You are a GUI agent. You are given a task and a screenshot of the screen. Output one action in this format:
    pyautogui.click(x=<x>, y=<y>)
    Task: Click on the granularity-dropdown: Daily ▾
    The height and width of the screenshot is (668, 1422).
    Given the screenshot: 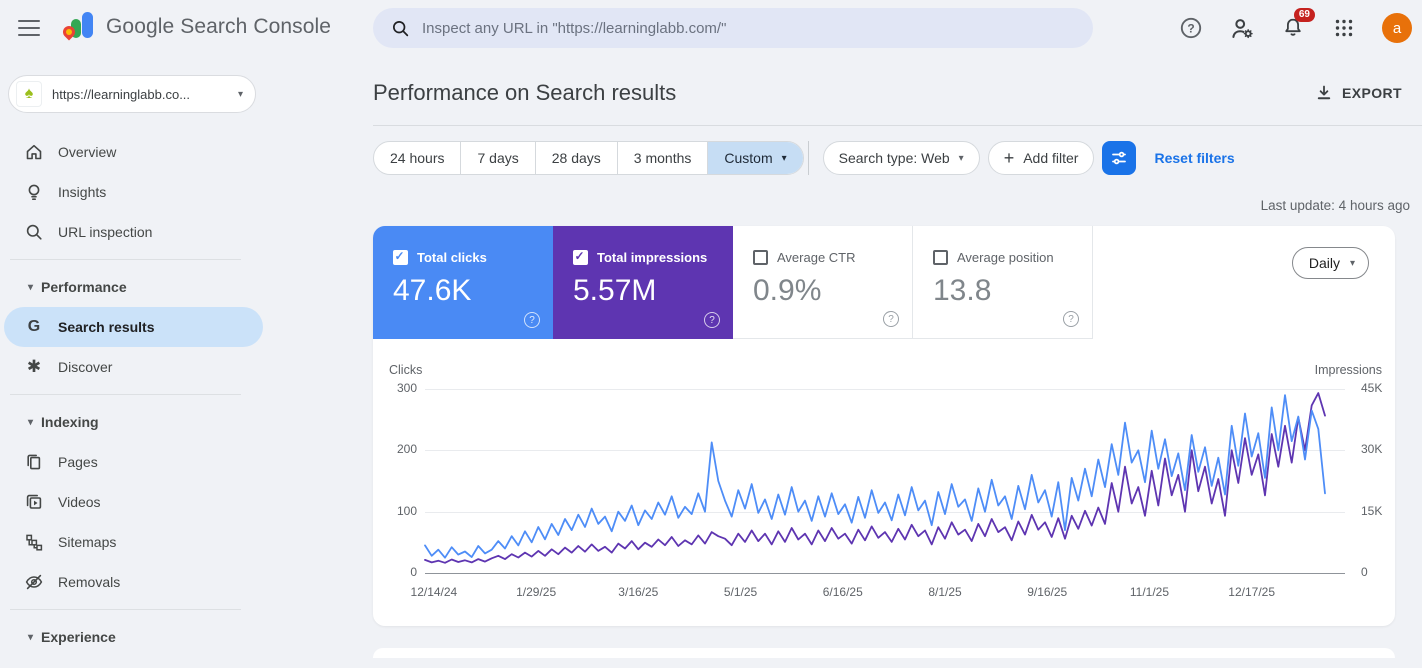 What is the action you would take?
    pyautogui.click(x=1330, y=263)
    